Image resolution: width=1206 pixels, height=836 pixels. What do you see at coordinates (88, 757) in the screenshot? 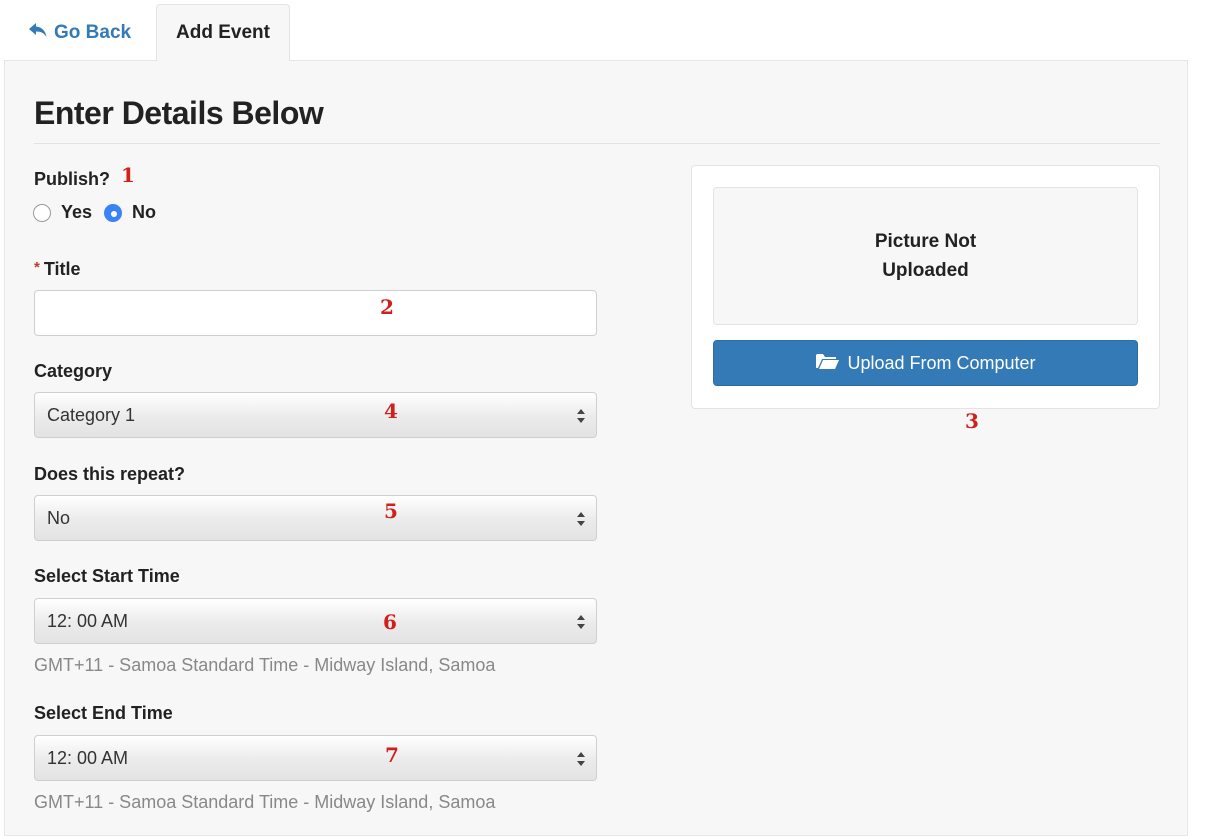
I see `end-time-selected-value: 12: 00 AM` at bounding box center [88, 757].